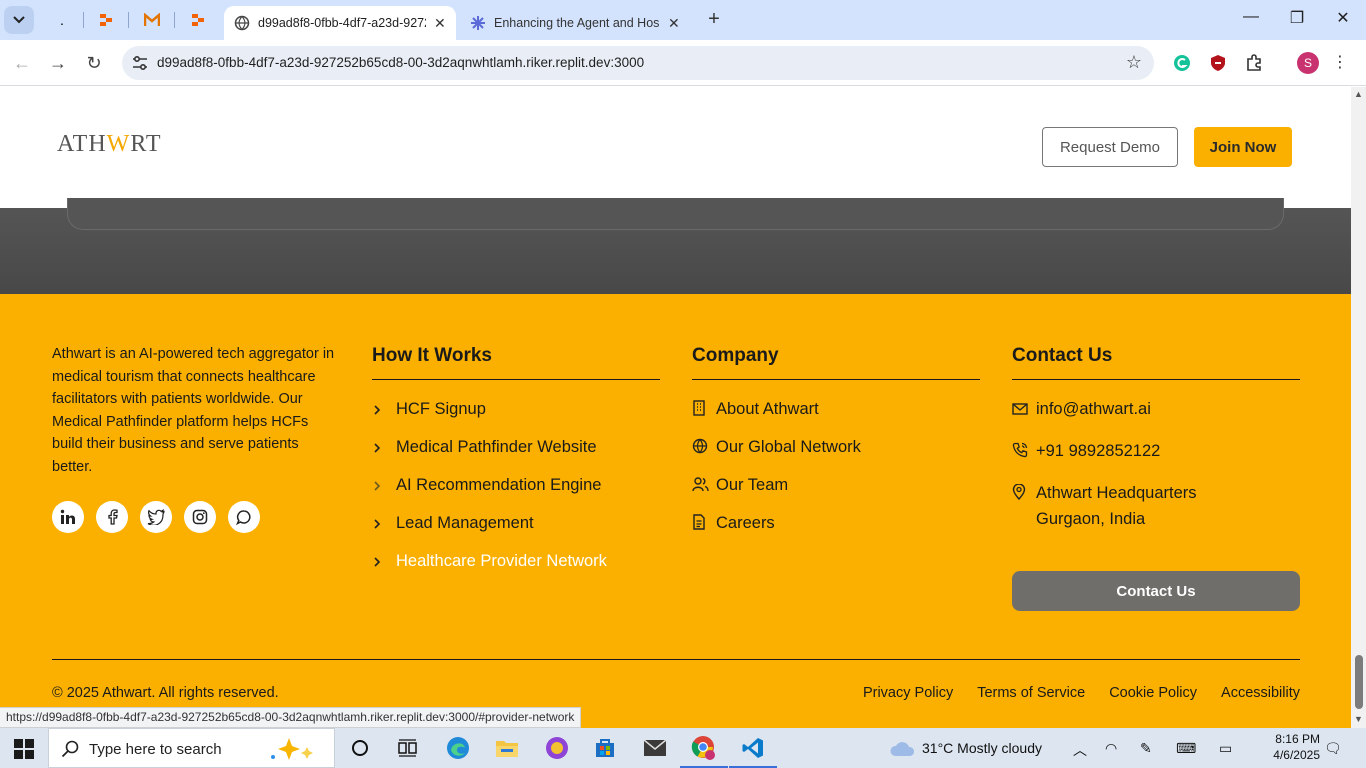 The image size is (1366, 768). What do you see at coordinates (753, 748) in the screenshot?
I see `vscode-taskbar-icon` at bounding box center [753, 748].